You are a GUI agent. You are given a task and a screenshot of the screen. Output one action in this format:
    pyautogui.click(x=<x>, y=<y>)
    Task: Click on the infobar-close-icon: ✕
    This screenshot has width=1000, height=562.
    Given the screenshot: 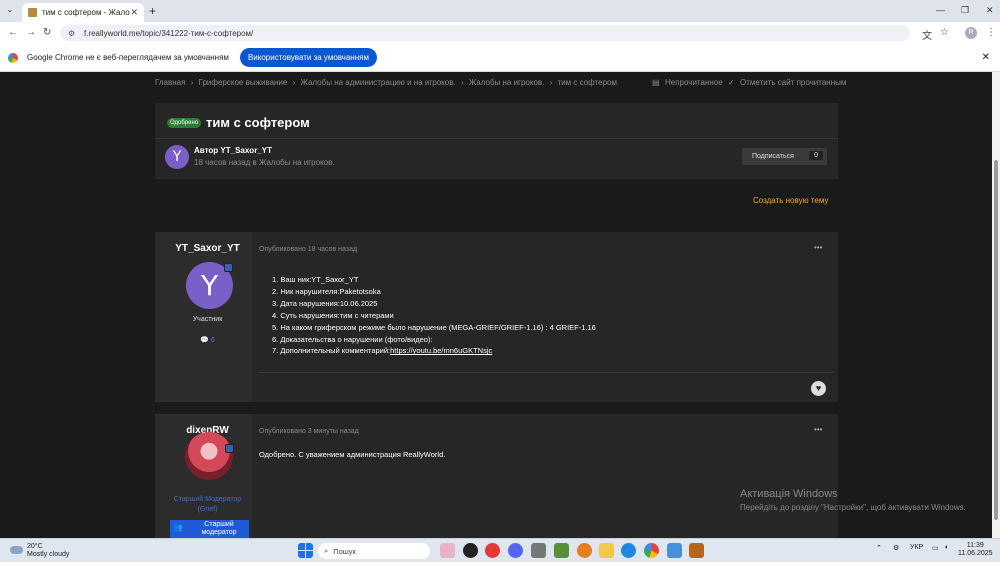 What is the action you would take?
    pyautogui.click(x=986, y=57)
    